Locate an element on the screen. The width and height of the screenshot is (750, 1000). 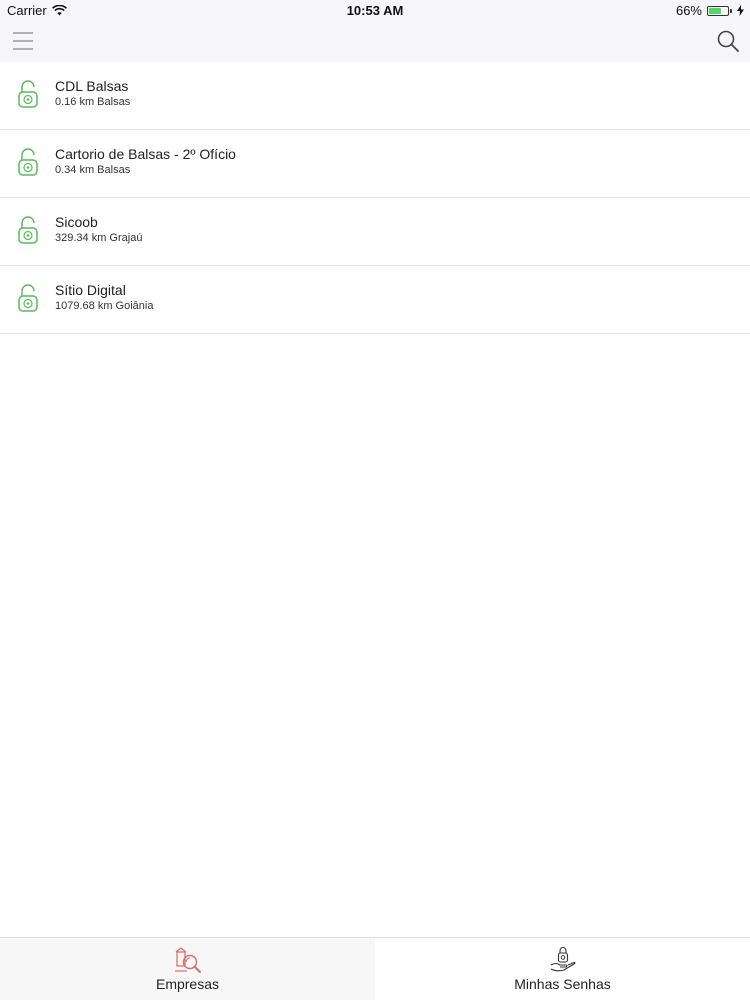
tab-bar: Empresas Minhas Senhas is located at coordinates (375, 968).